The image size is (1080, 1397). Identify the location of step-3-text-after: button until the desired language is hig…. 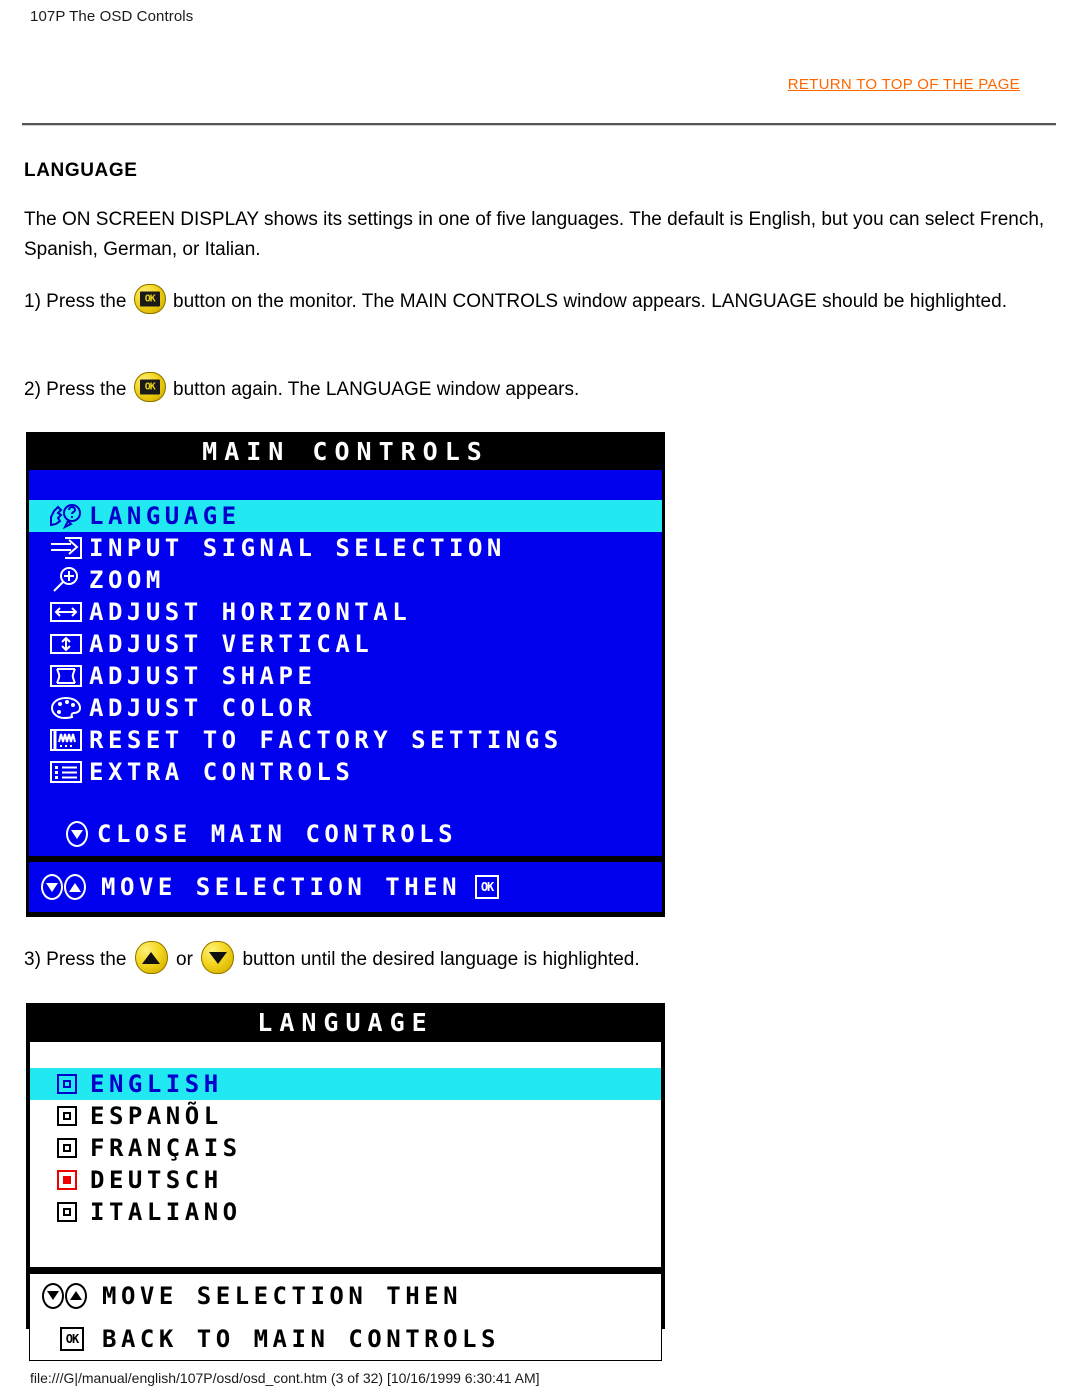
(441, 959).